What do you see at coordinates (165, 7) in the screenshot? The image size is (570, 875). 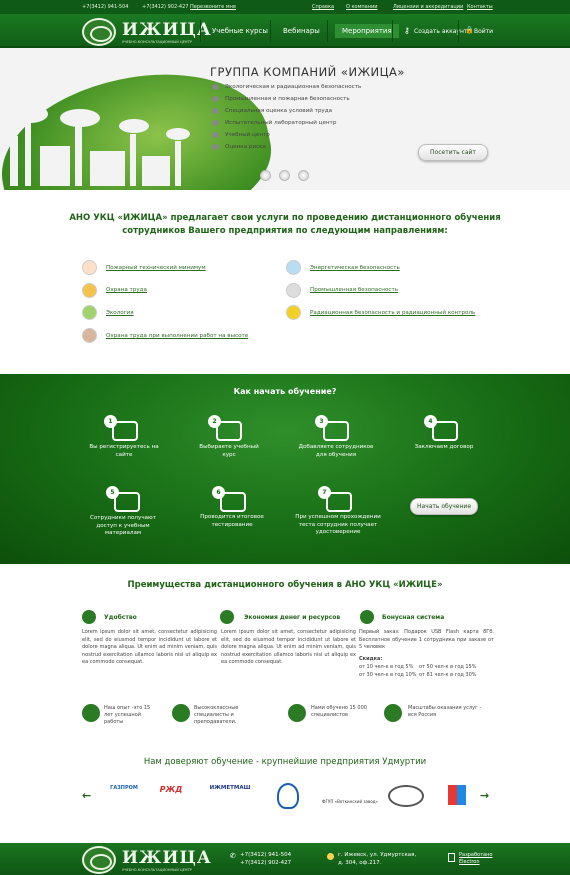 I see `phone-link-2: +7(3412) 902-427` at bounding box center [165, 7].